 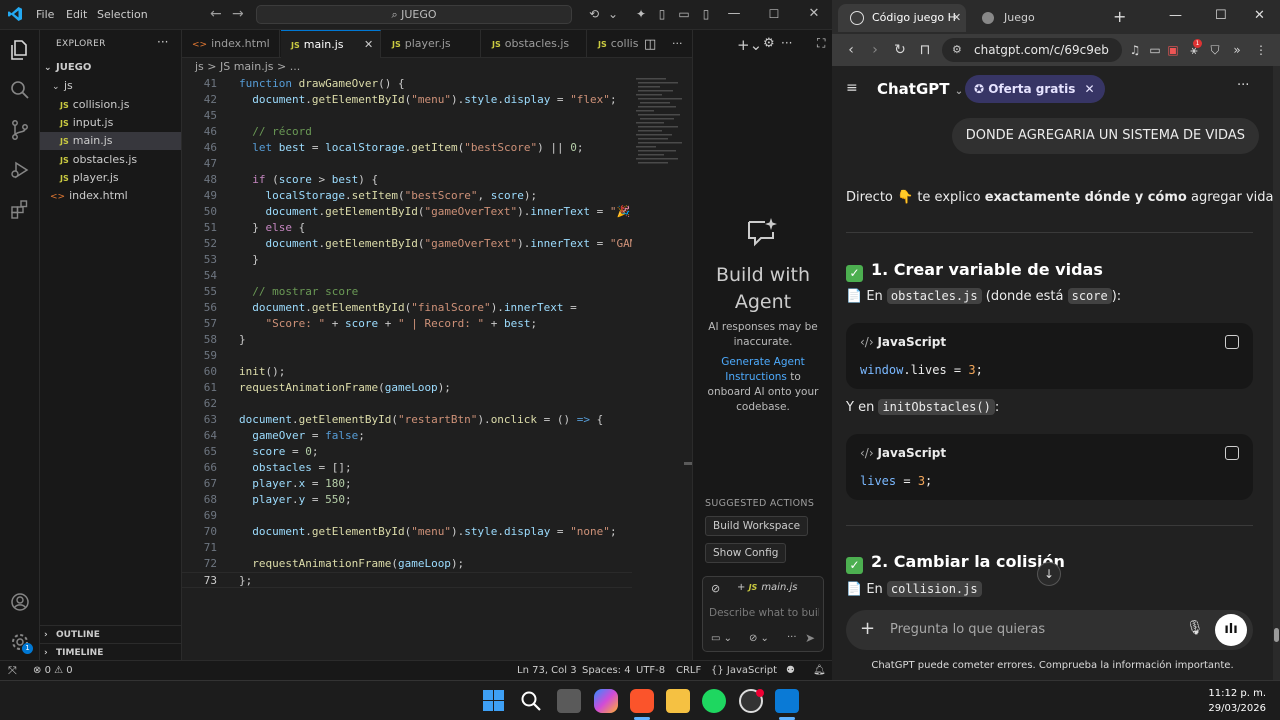 What do you see at coordinates (162, 42) in the screenshot?
I see `more-actions-icon: ···` at bounding box center [162, 42].